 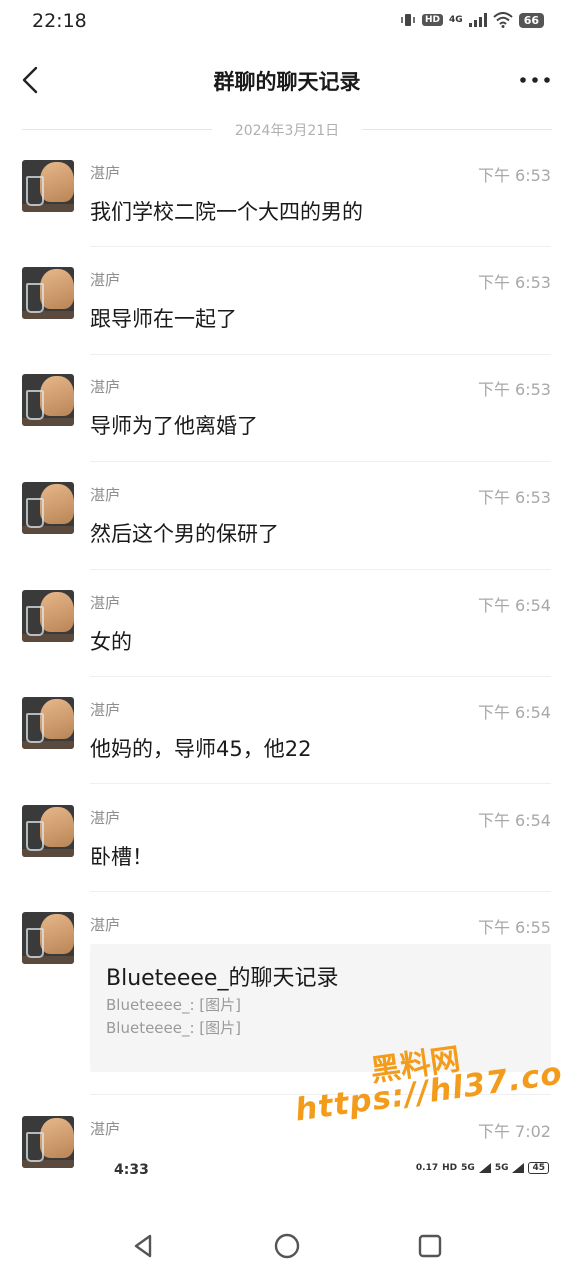 What do you see at coordinates (131, 1170) in the screenshot?
I see `nested-status-time: 4:33` at bounding box center [131, 1170].